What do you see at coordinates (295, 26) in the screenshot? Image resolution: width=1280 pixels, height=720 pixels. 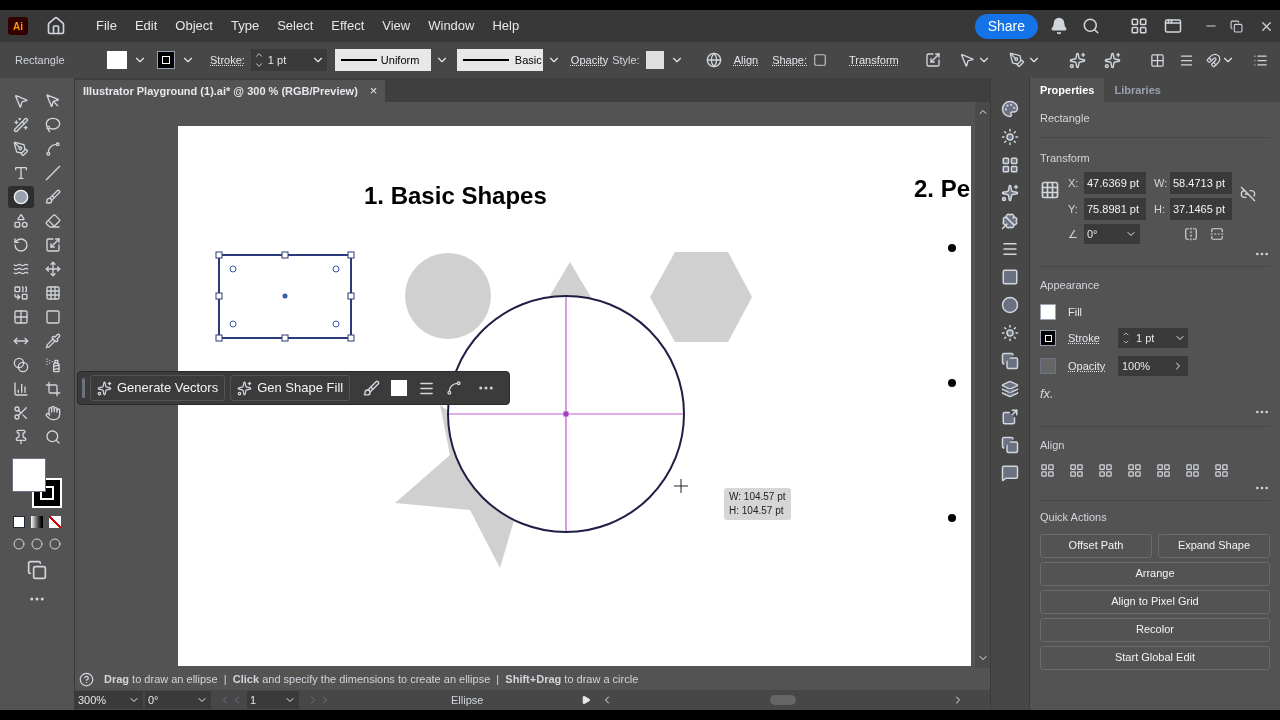 I see `menu-item: Select` at bounding box center [295, 26].